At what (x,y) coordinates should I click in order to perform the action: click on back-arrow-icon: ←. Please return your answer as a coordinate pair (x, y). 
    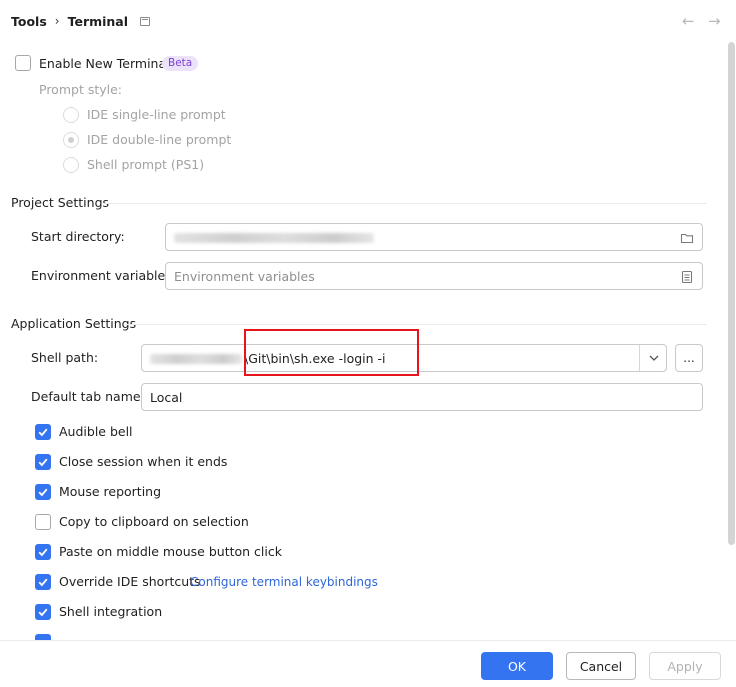
    Looking at the image, I should click on (688, 21).